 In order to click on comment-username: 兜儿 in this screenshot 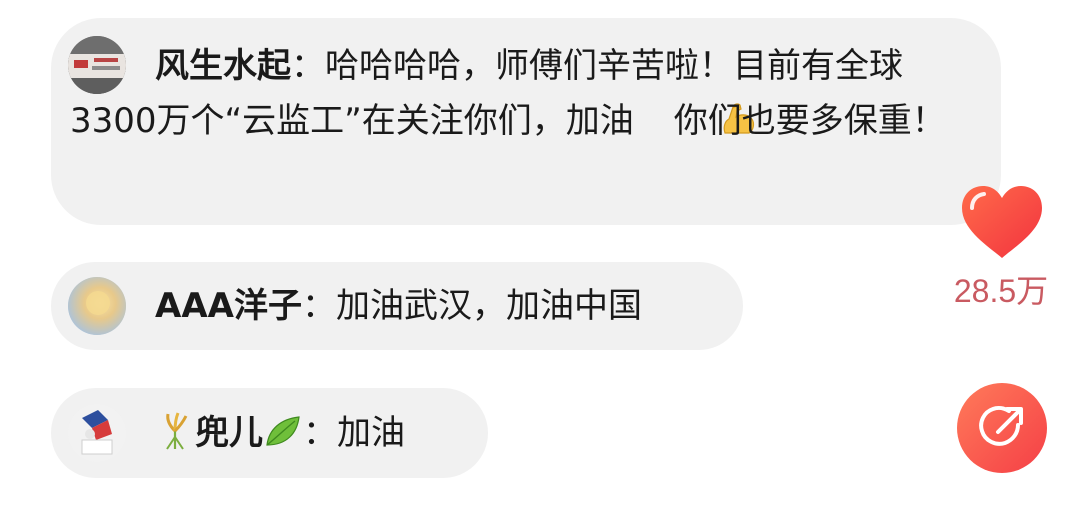, I will do `click(229, 433)`.